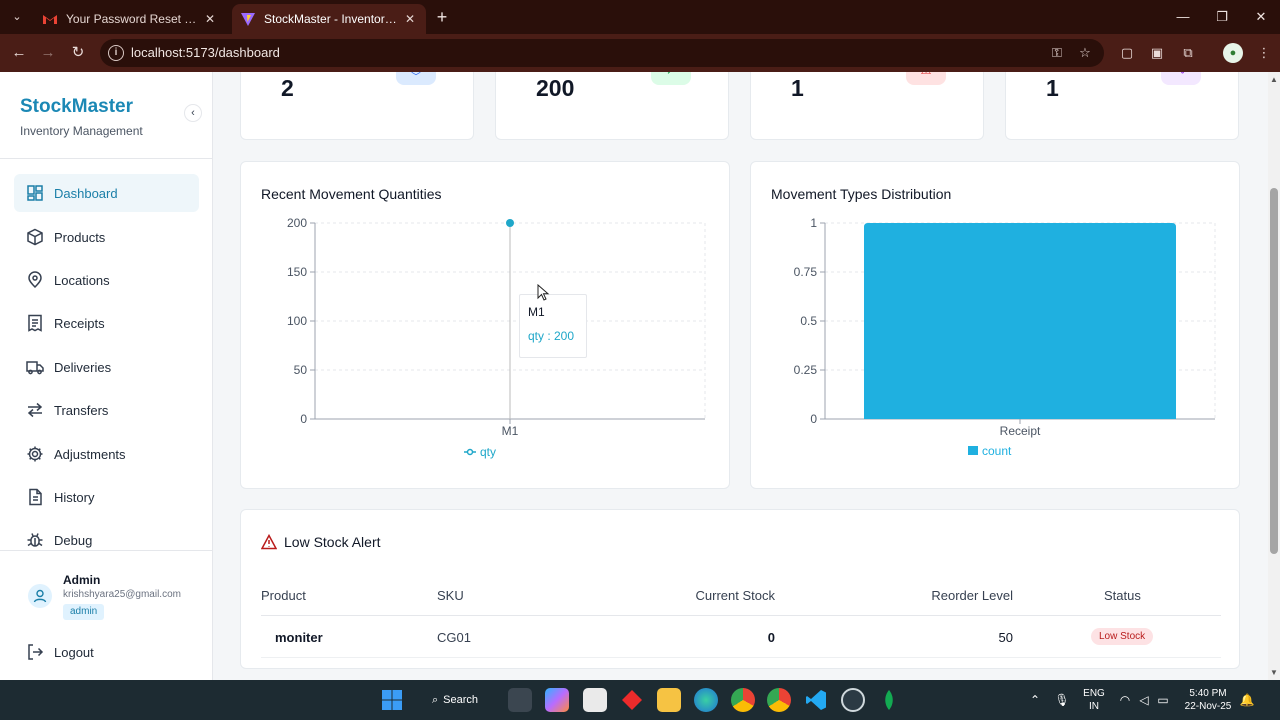 This screenshot has height=720, width=1280. Describe the element at coordinates (48, 53) in the screenshot. I see `forward-icon: →` at that location.